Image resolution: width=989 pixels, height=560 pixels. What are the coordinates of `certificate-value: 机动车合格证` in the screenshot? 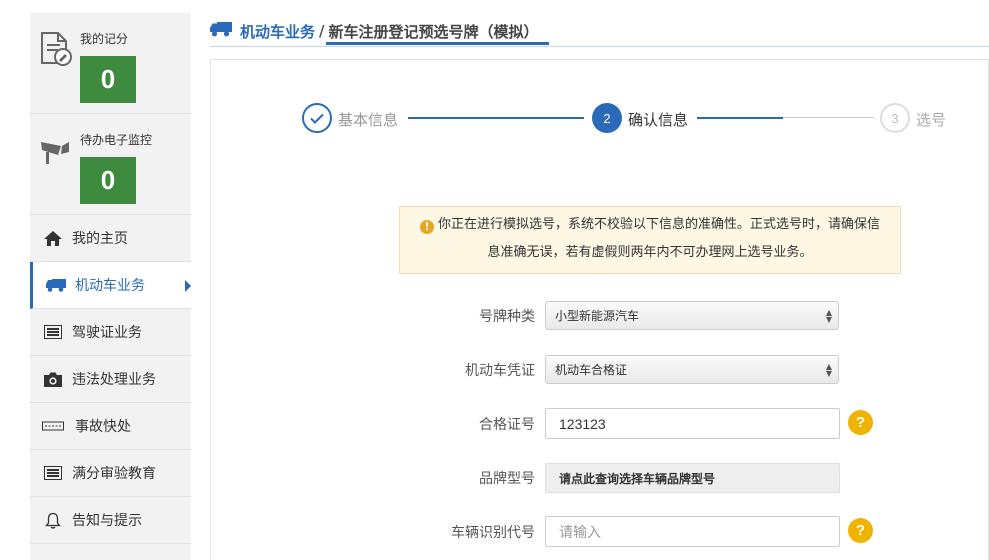 It's located at (591, 370).